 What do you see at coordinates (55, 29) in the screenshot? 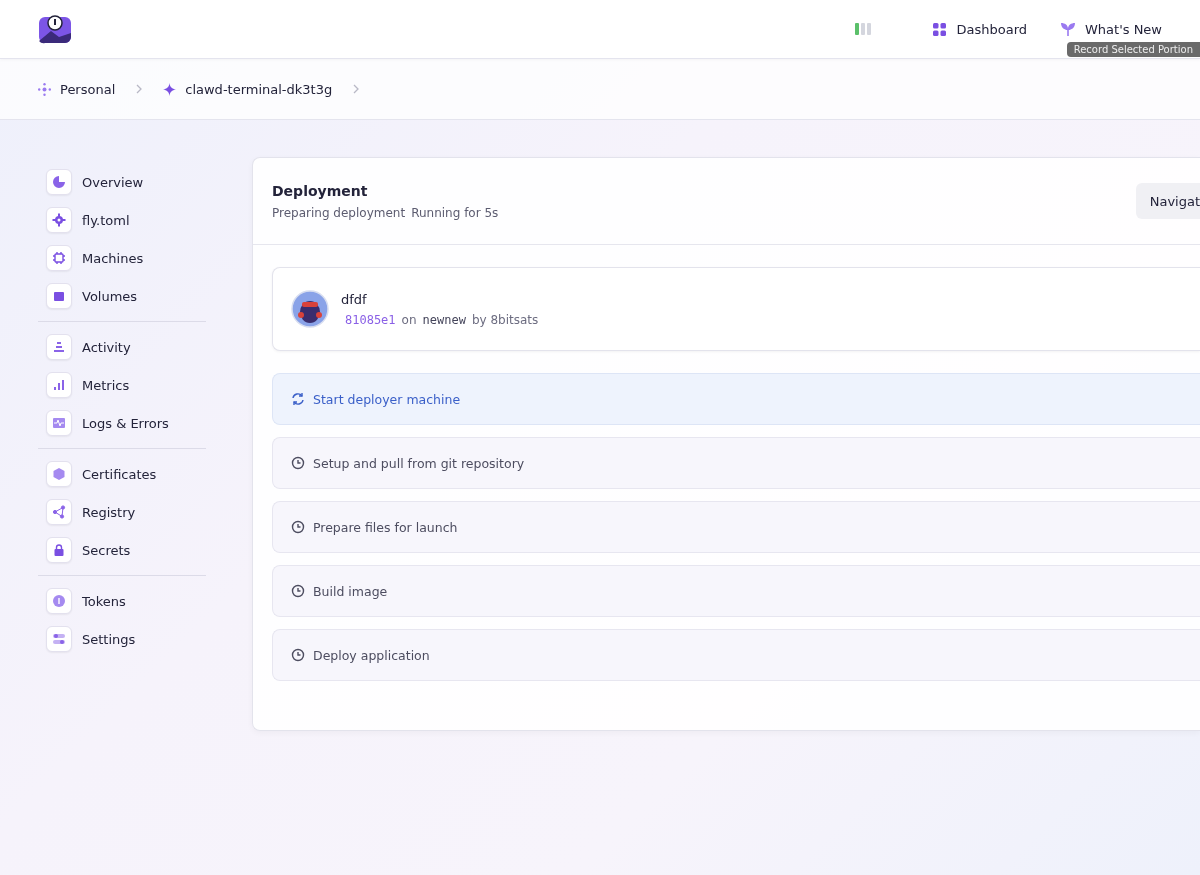
I see `app-logo` at bounding box center [55, 29].